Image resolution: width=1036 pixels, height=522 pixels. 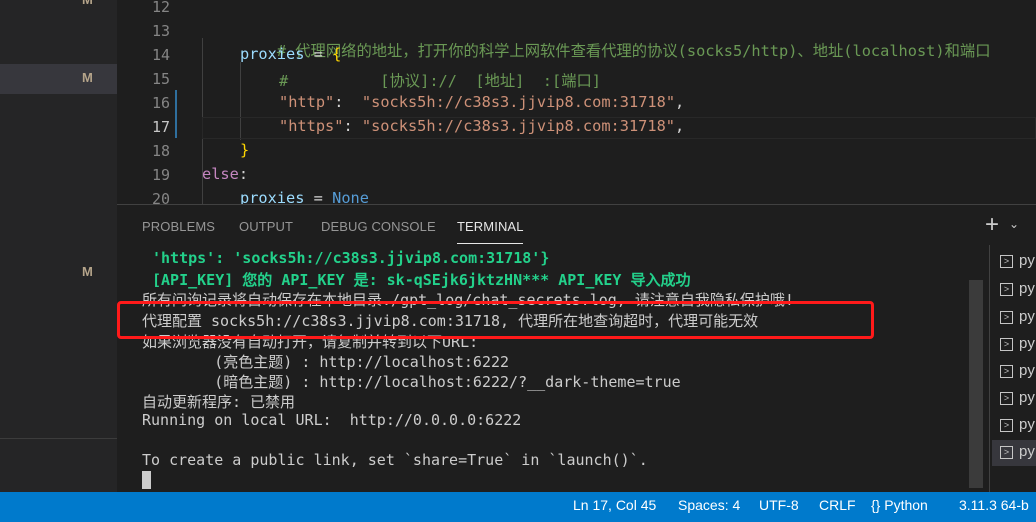 I want to click on code-constant: None, so click(x=350, y=196).